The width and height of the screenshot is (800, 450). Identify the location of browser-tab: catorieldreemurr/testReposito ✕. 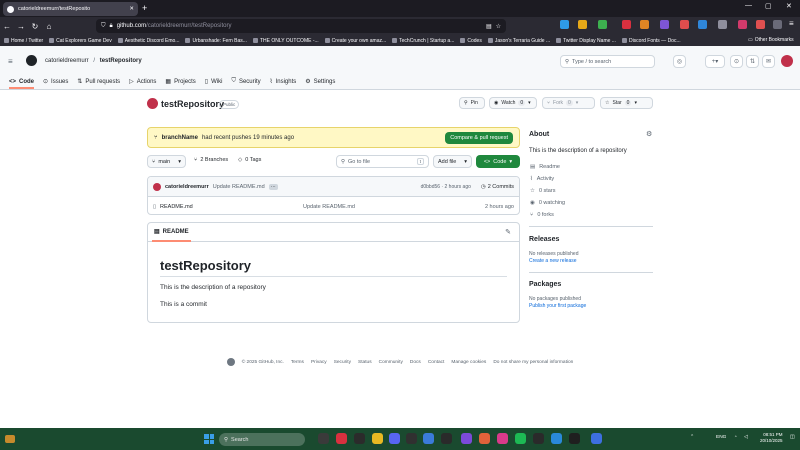
(70, 9).